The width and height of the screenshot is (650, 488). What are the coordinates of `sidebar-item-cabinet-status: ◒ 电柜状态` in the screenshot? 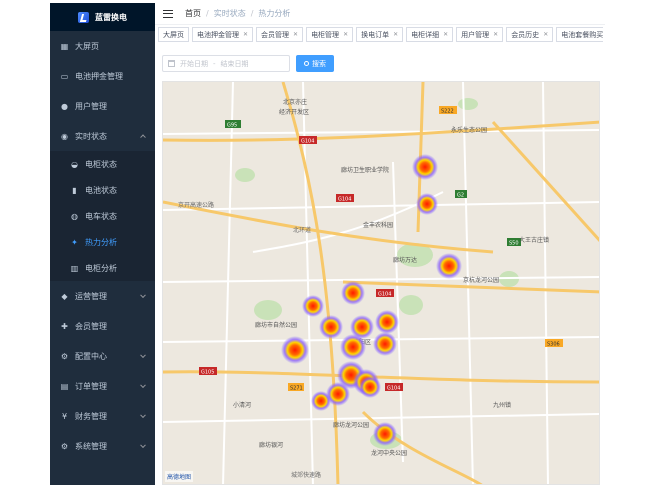 It's located at (102, 164).